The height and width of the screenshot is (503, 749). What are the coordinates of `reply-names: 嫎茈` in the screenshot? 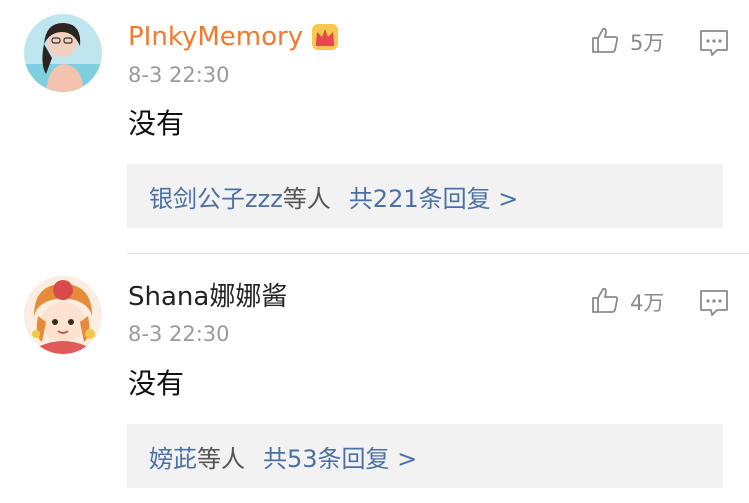 It's located at (173, 458).